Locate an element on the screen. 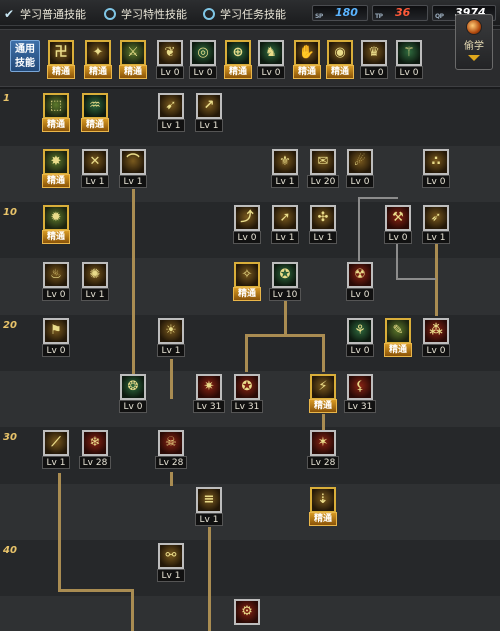  tree-skill-36: ✶ Lv 28 is located at coordinates (323, 449).